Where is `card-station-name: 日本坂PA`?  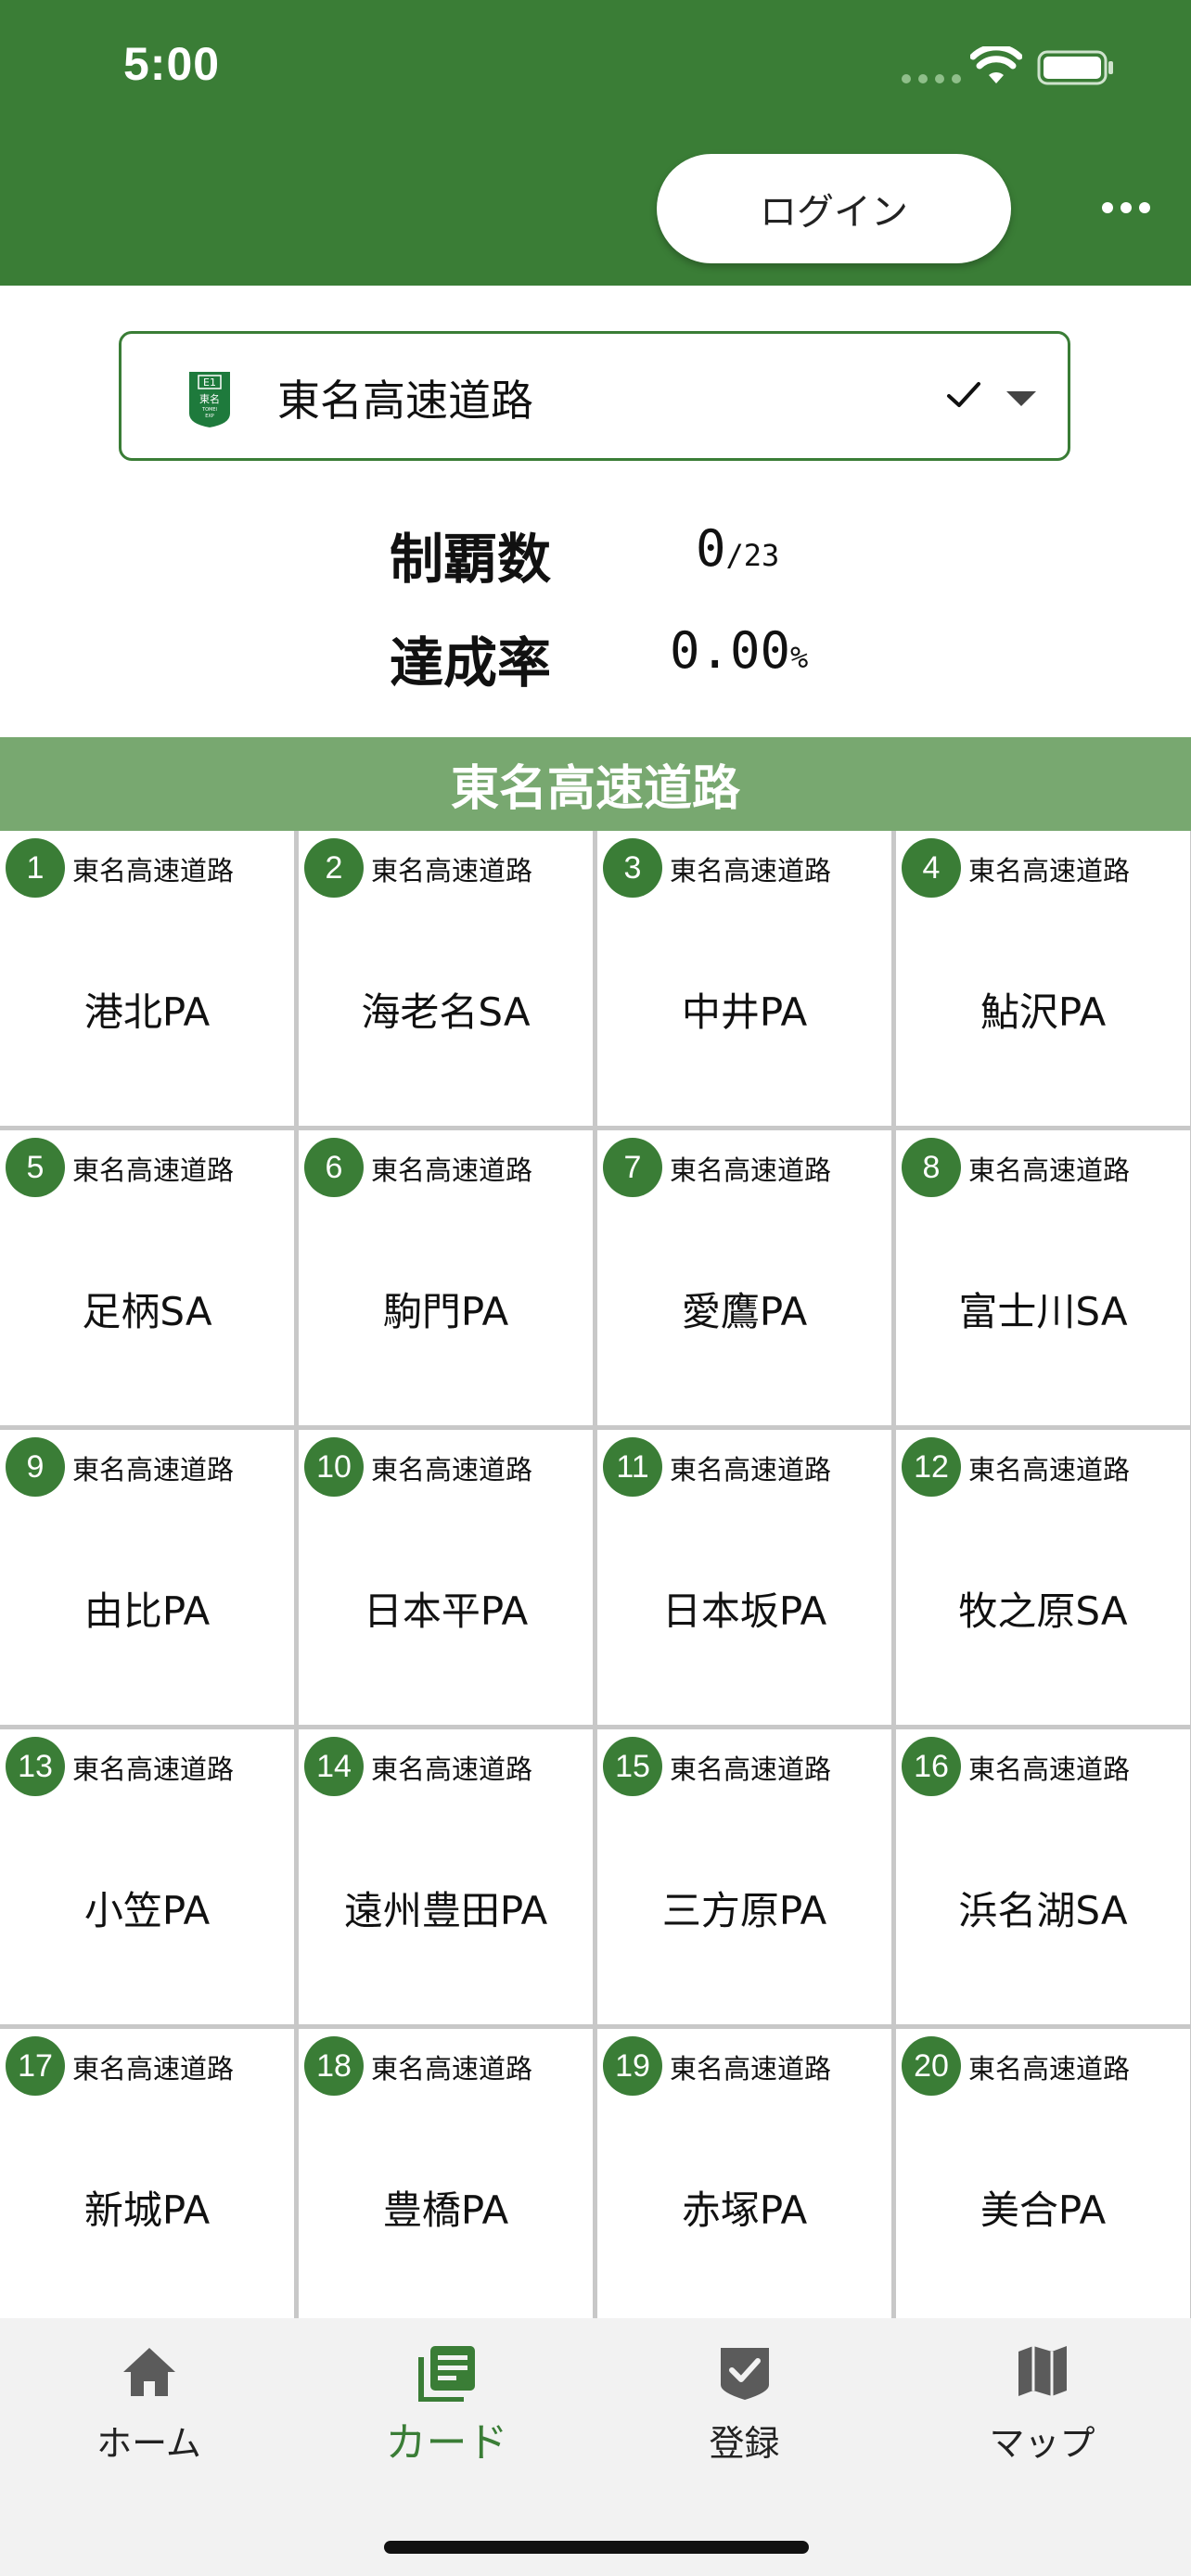
card-station-name: 日本坂PA is located at coordinates (744, 1611).